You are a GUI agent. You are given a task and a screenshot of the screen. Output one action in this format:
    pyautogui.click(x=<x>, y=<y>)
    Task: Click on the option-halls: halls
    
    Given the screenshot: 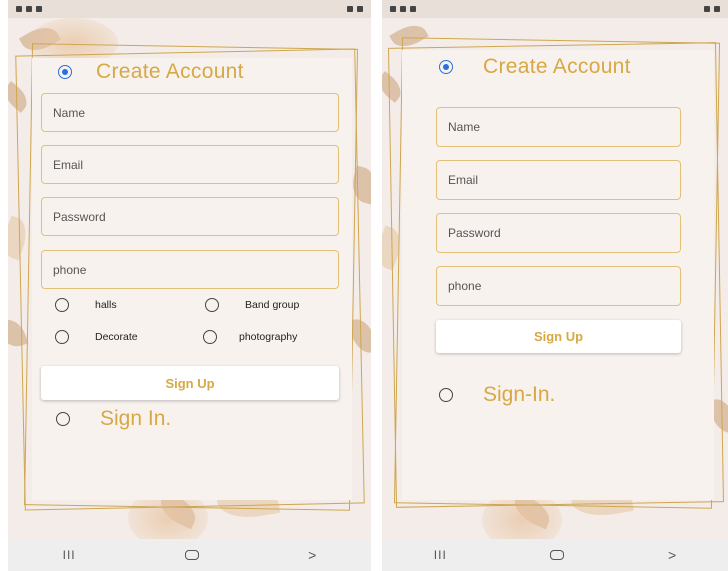 What is the action you would take?
    pyautogui.click(x=86, y=305)
    